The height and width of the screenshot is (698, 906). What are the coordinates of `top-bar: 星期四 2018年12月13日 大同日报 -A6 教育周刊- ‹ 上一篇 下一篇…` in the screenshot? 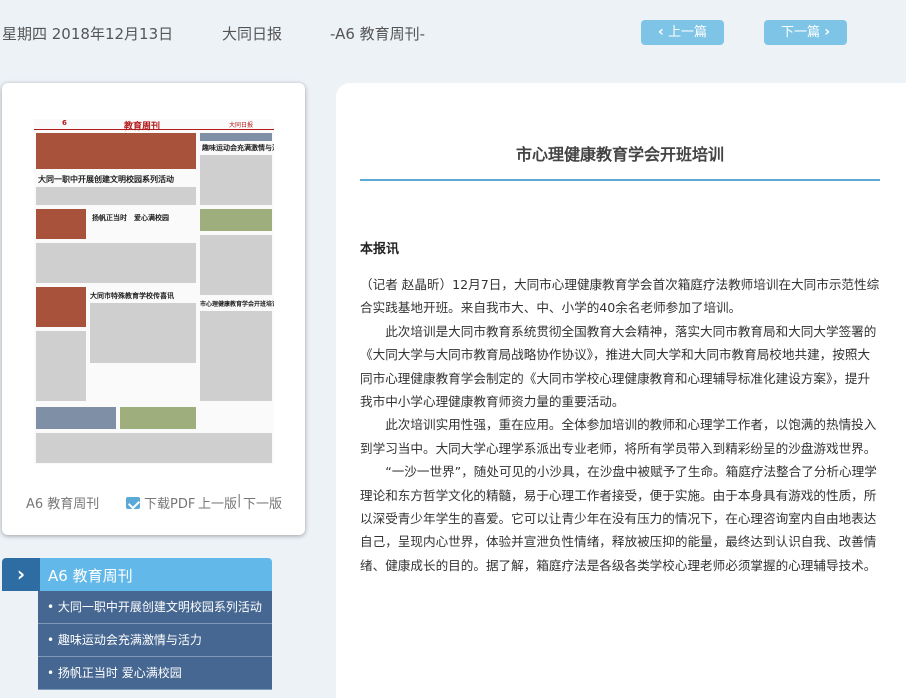 It's located at (453, 33).